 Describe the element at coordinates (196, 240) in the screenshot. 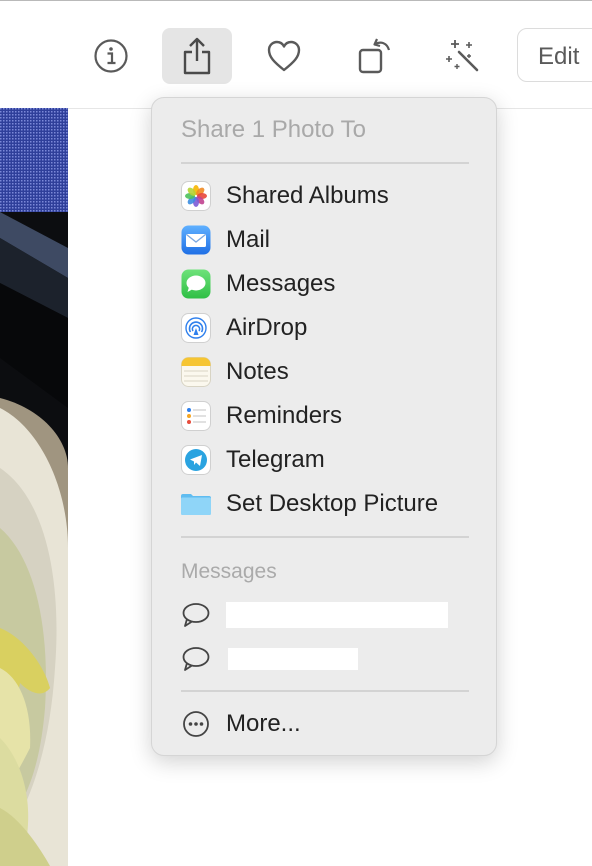

I see `mail-icon` at that location.